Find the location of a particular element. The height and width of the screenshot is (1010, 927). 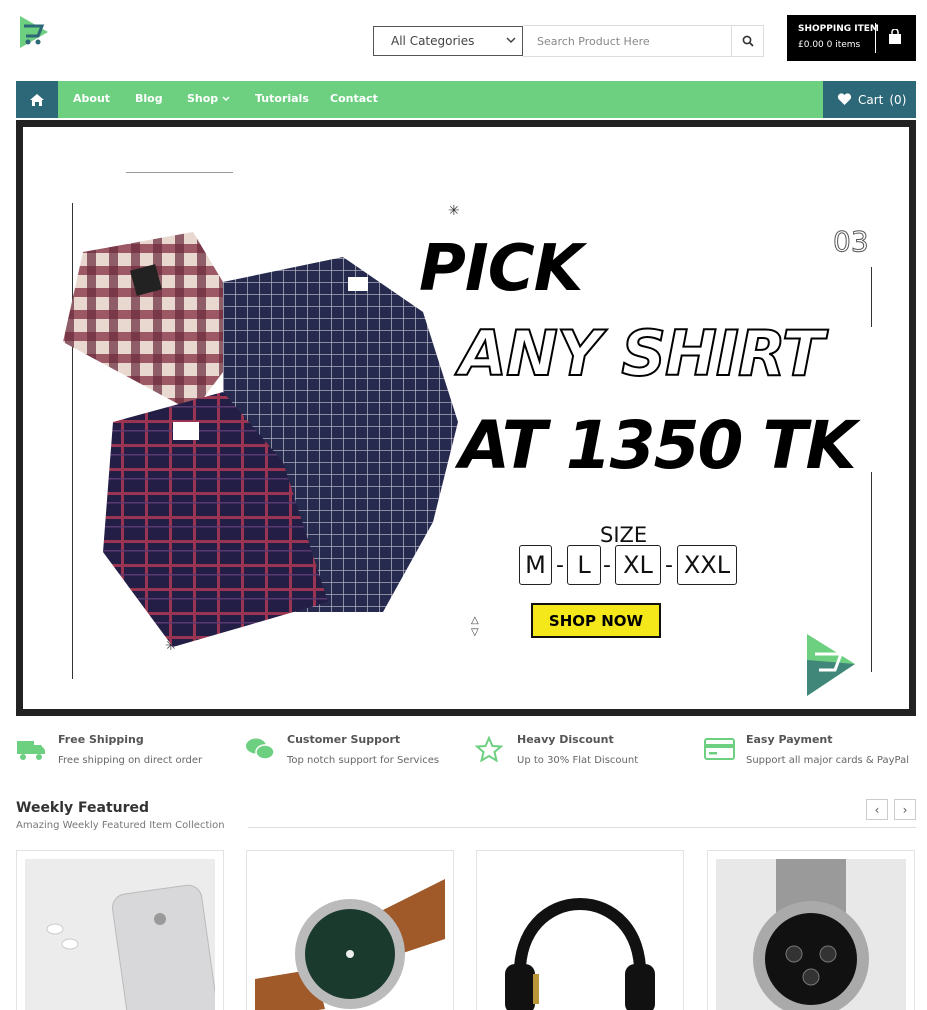

home-icon is located at coordinates (37, 99).